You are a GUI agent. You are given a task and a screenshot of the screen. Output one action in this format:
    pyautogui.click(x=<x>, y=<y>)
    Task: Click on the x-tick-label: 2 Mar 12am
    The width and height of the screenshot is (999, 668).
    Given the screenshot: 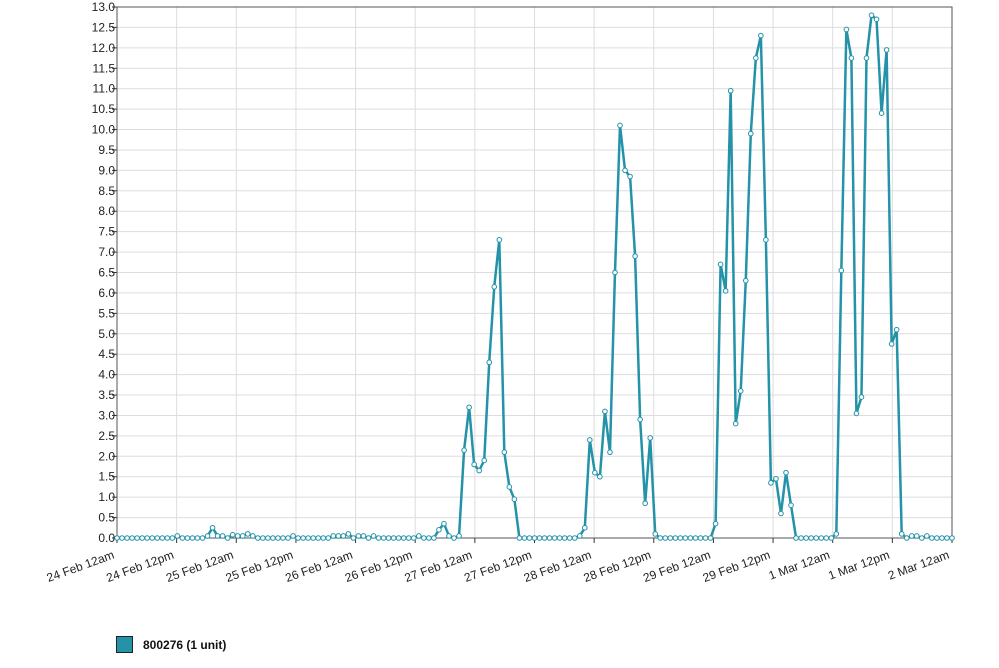 What is the action you would take?
    pyautogui.click(x=918, y=565)
    